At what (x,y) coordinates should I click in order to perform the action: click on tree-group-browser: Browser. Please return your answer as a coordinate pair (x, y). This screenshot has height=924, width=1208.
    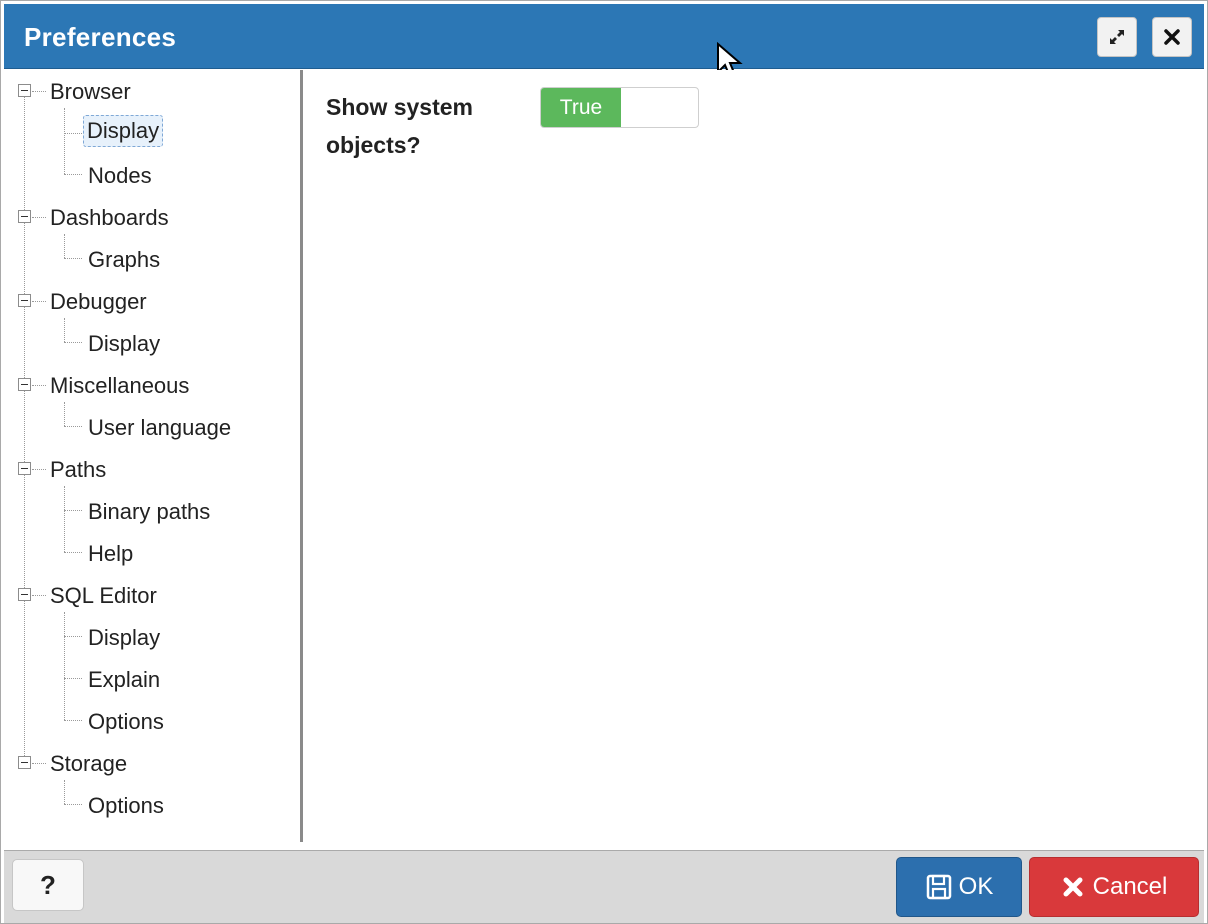
    Looking at the image, I should click on (90, 92).